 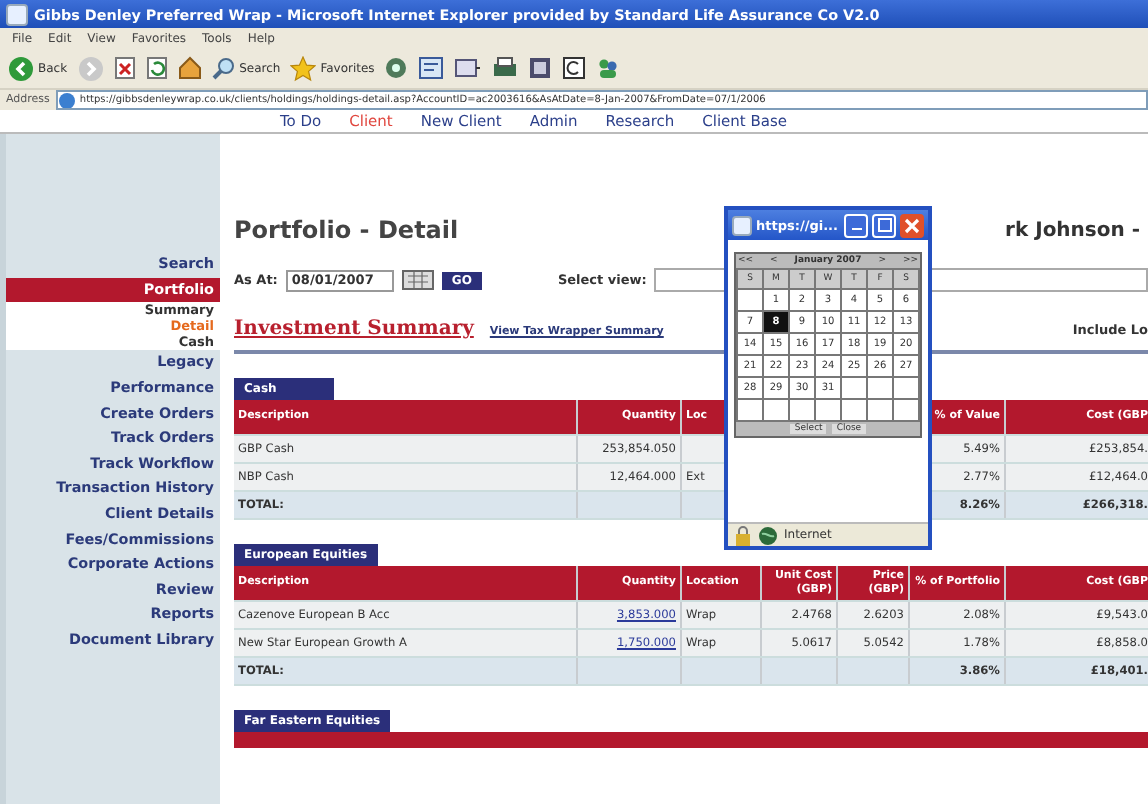 What do you see at coordinates (354, 329) in the screenshot?
I see `section-heading: Investment Summary` at bounding box center [354, 329].